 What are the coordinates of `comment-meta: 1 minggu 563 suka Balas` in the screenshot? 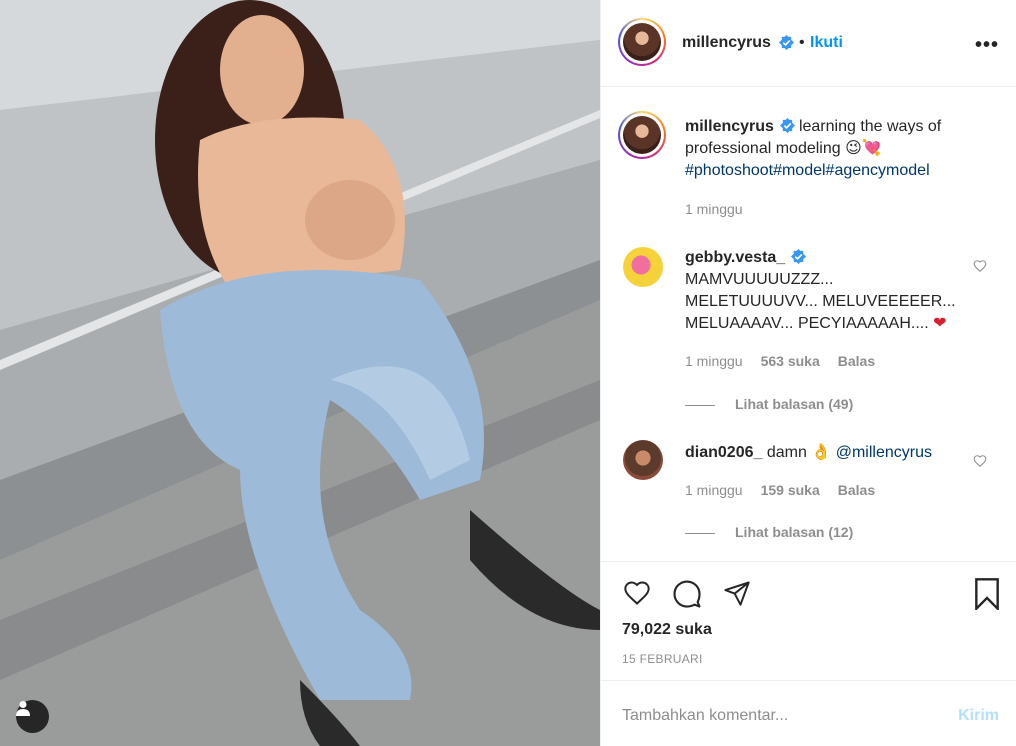 It's located at (780, 361).